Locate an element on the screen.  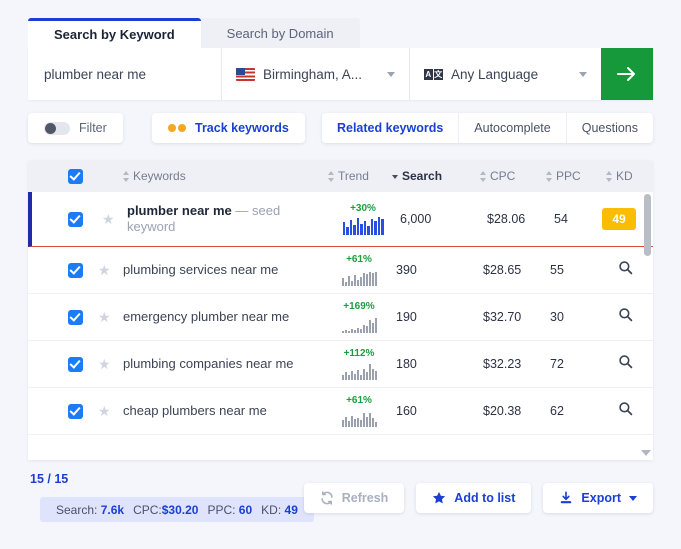
column-label: Keywords is located at coordinates (159, 176).